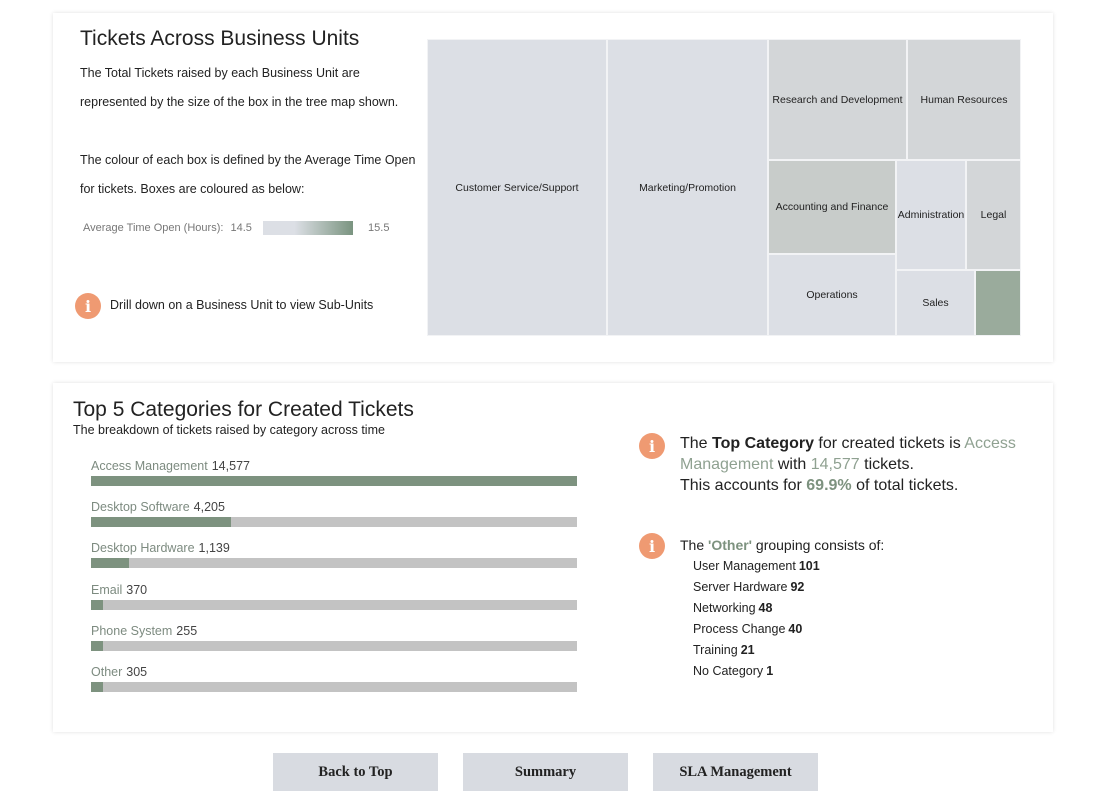 The image size is (1112, 806). Describe the element at coordinates (739, 629) in the screenshot. I see `item-name: Process Change` at that location.